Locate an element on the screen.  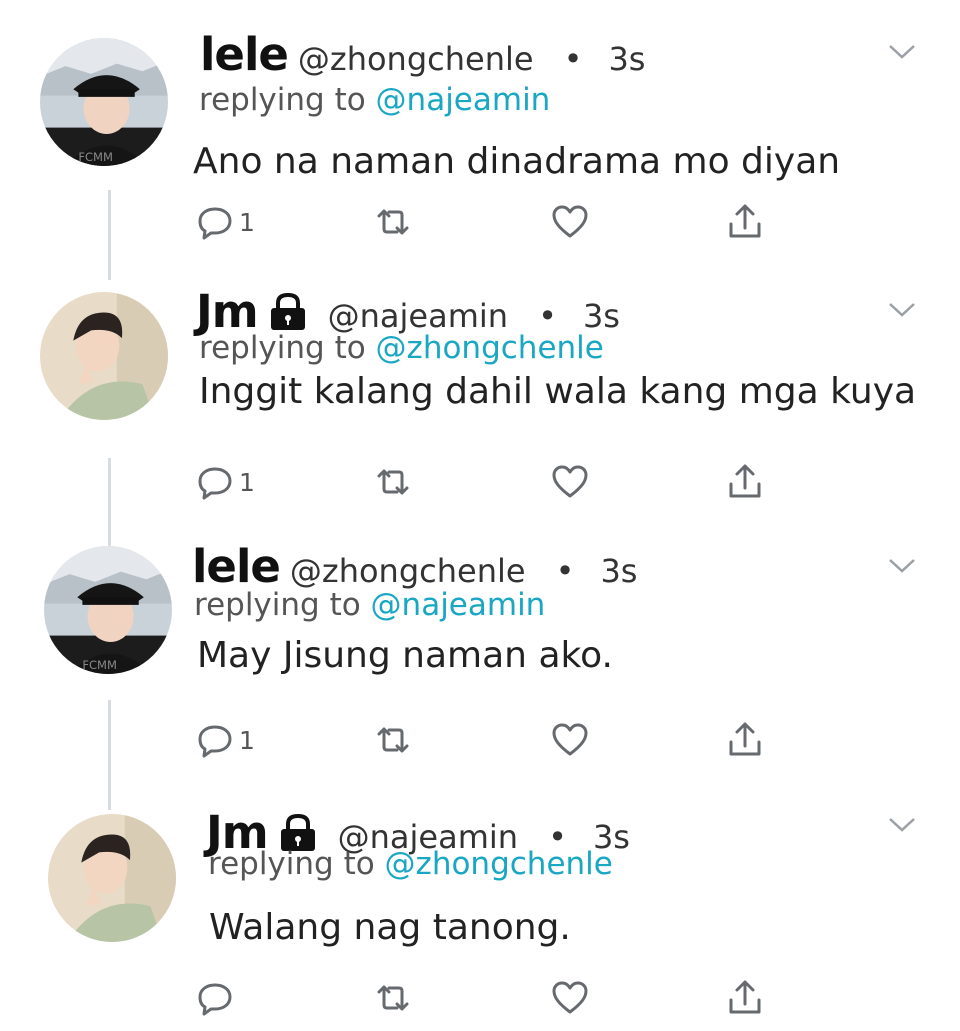
tweet-text: Inggit kalang dahil wala kang mga kuya is located at coordinates (558, 391).